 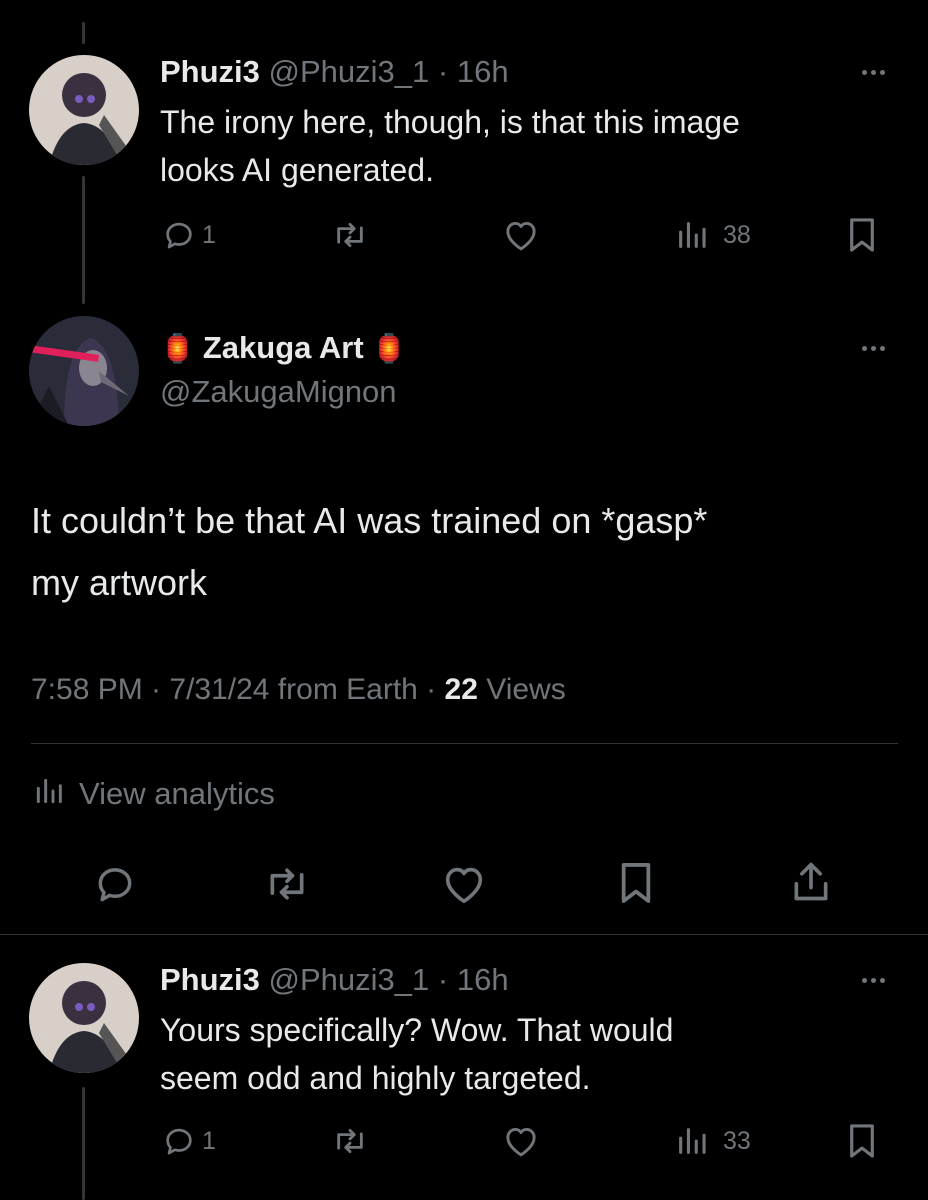 What do you see at coordinates (713, 235) in the screenshot?
I see `reply1-views-button: 38` at bounding box center [713, 235].